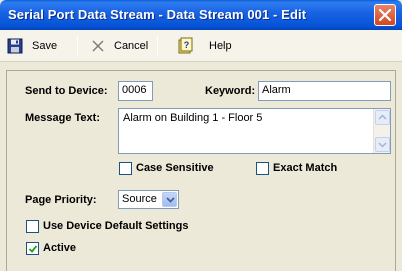  I want to click on scroll-up-button, so click(382, 117).